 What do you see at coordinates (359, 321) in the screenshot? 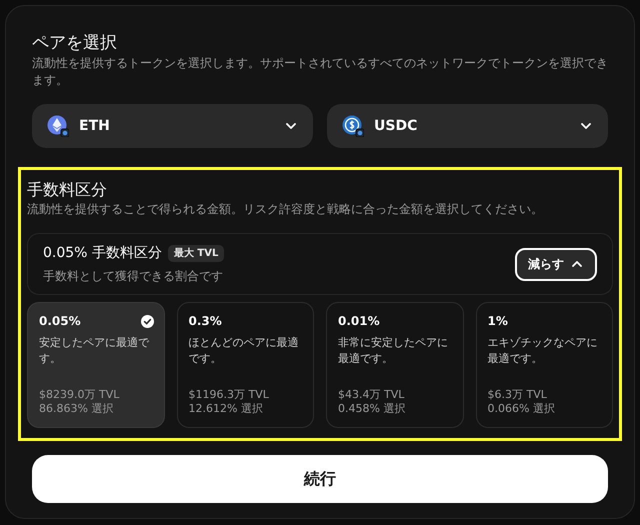
I see `fee-tier-rate: 0.01%` at bounding box center [359, 321].